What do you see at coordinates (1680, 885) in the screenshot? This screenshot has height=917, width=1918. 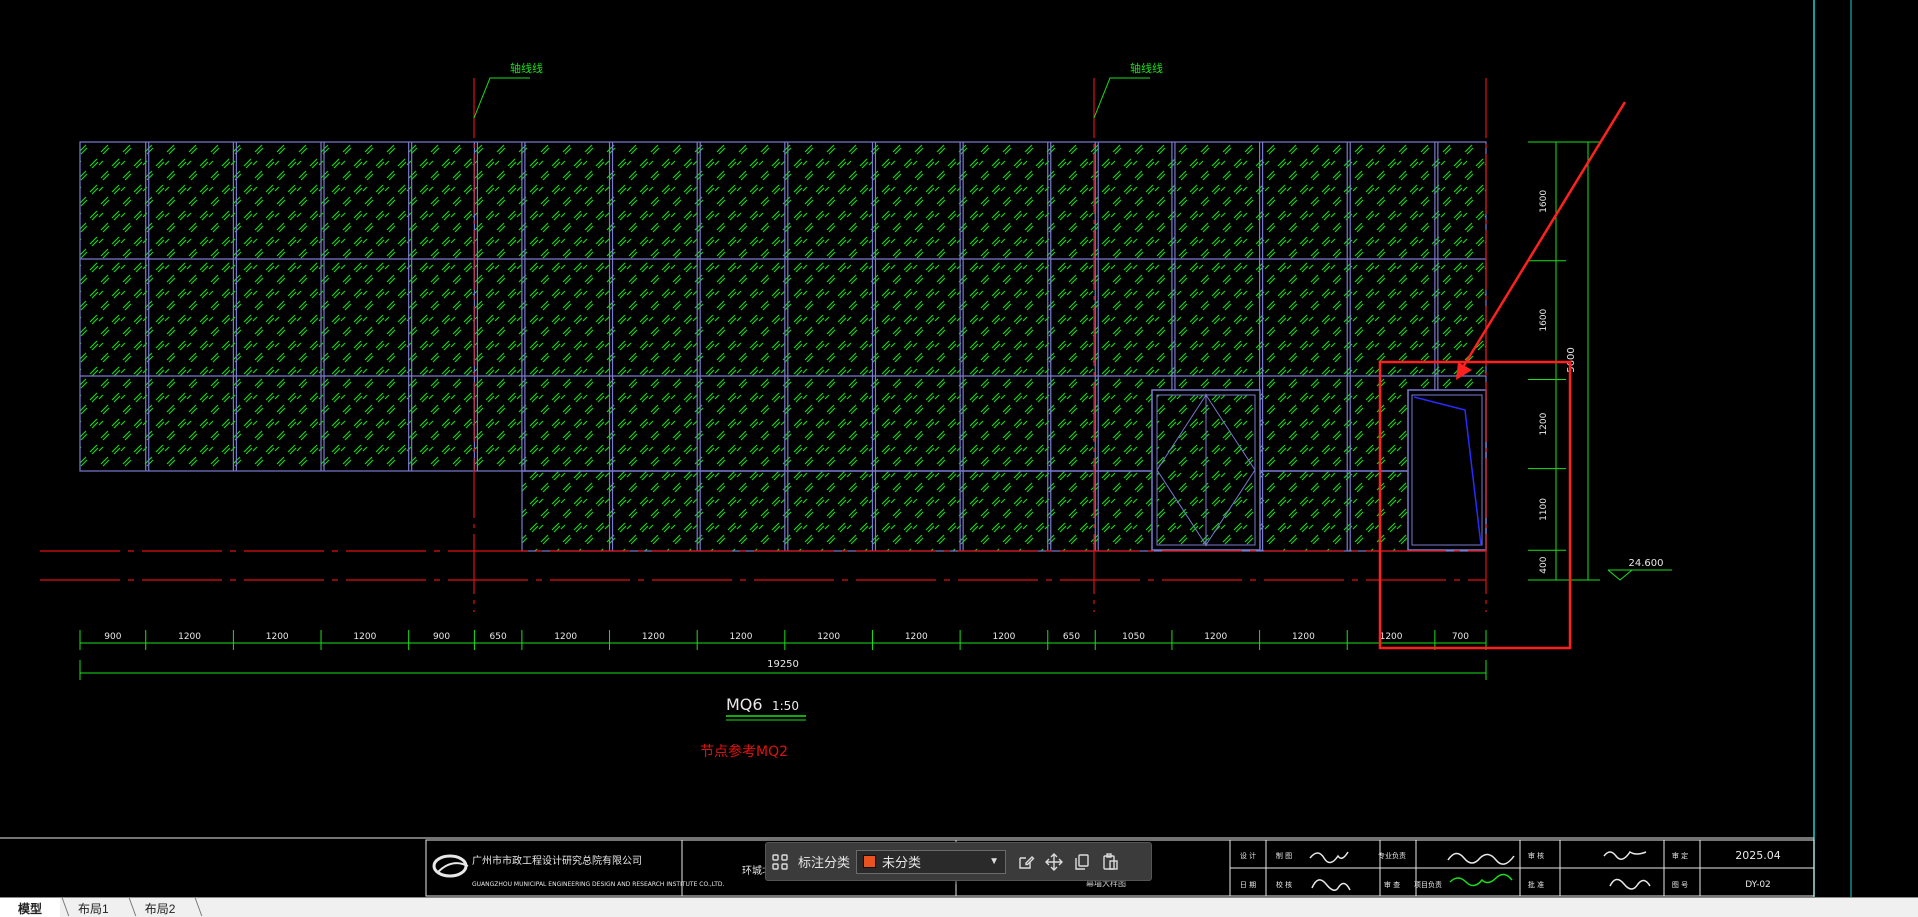 I see `title-block-role: 图 号` at bounding box center [1680, 885].